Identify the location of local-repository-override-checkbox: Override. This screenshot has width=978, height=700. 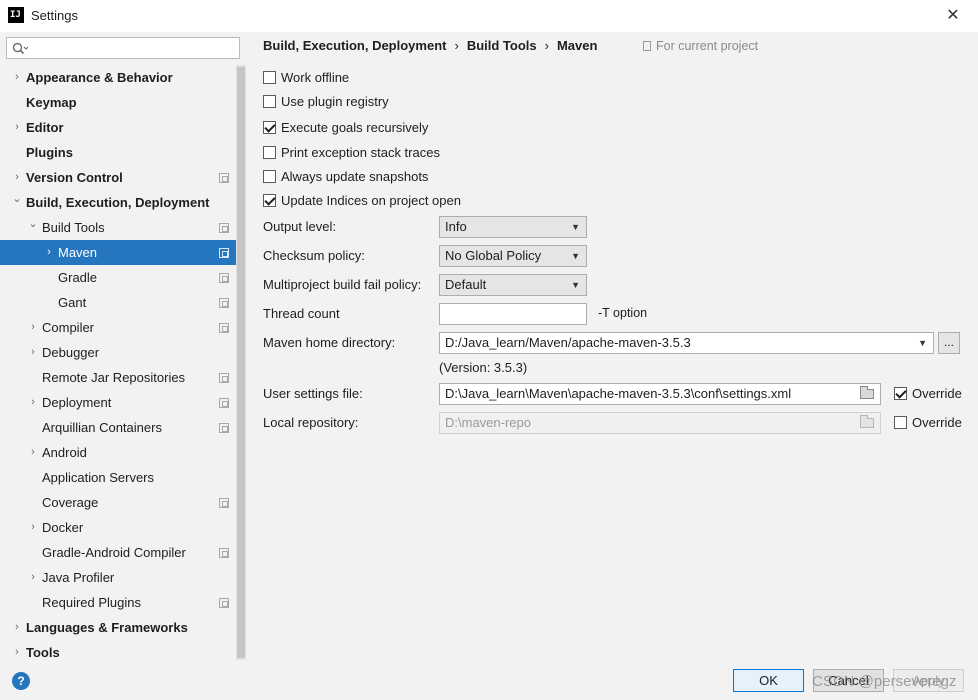
(928, 423).